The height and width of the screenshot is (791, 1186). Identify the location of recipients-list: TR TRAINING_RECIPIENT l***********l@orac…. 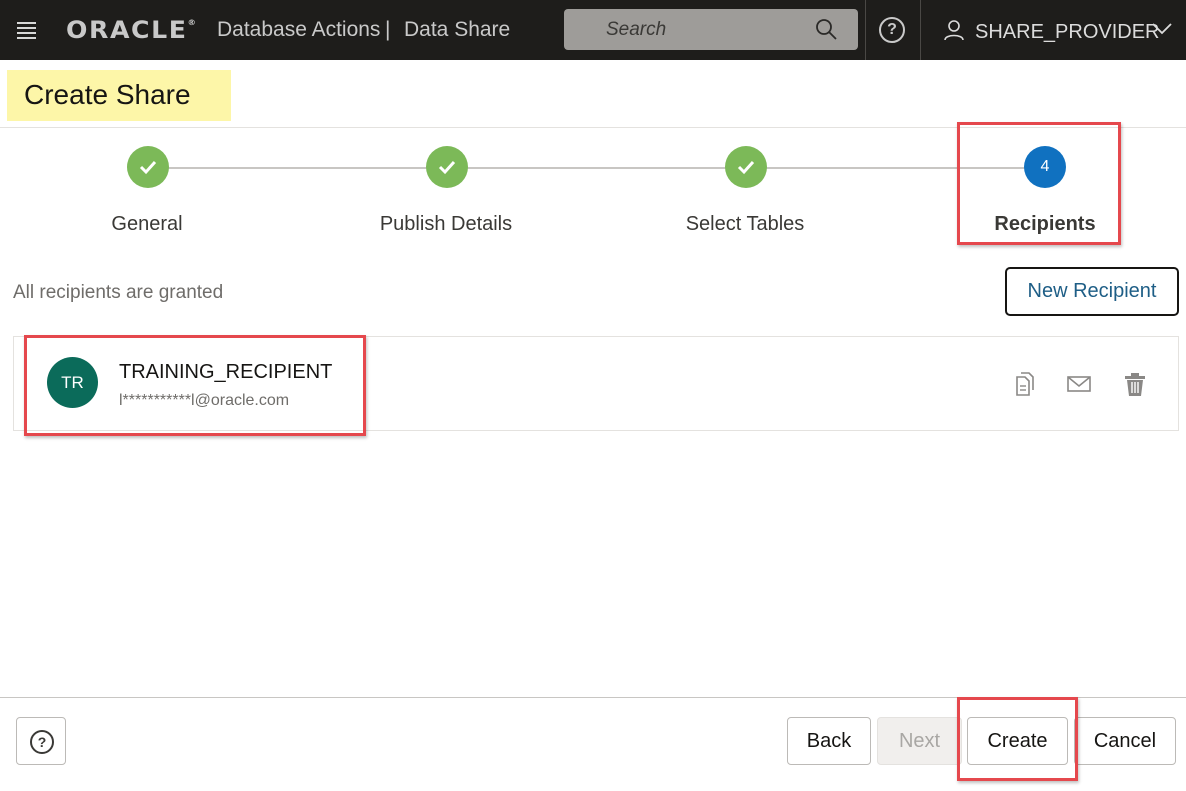
(596, 383).